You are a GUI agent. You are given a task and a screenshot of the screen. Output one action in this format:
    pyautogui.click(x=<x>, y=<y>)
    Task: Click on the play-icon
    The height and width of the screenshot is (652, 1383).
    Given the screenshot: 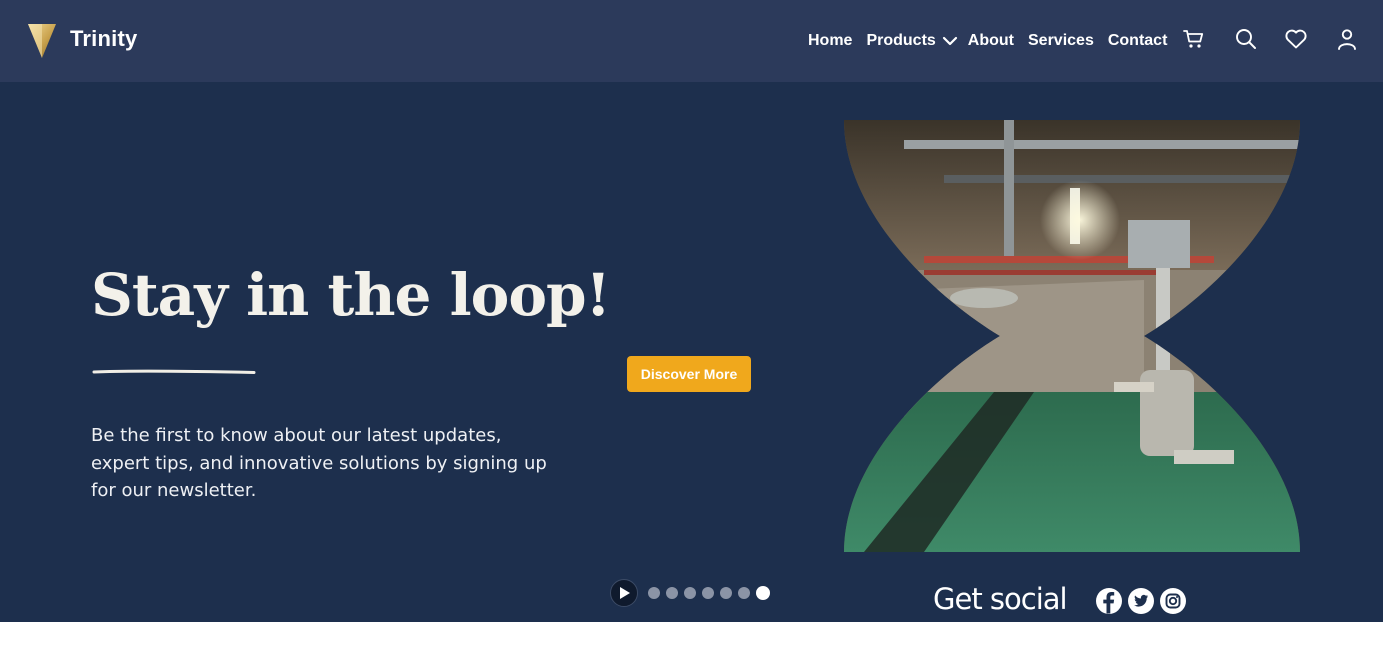 What is the action you would take?
    pyautogui.click(x=625, y=593)
    